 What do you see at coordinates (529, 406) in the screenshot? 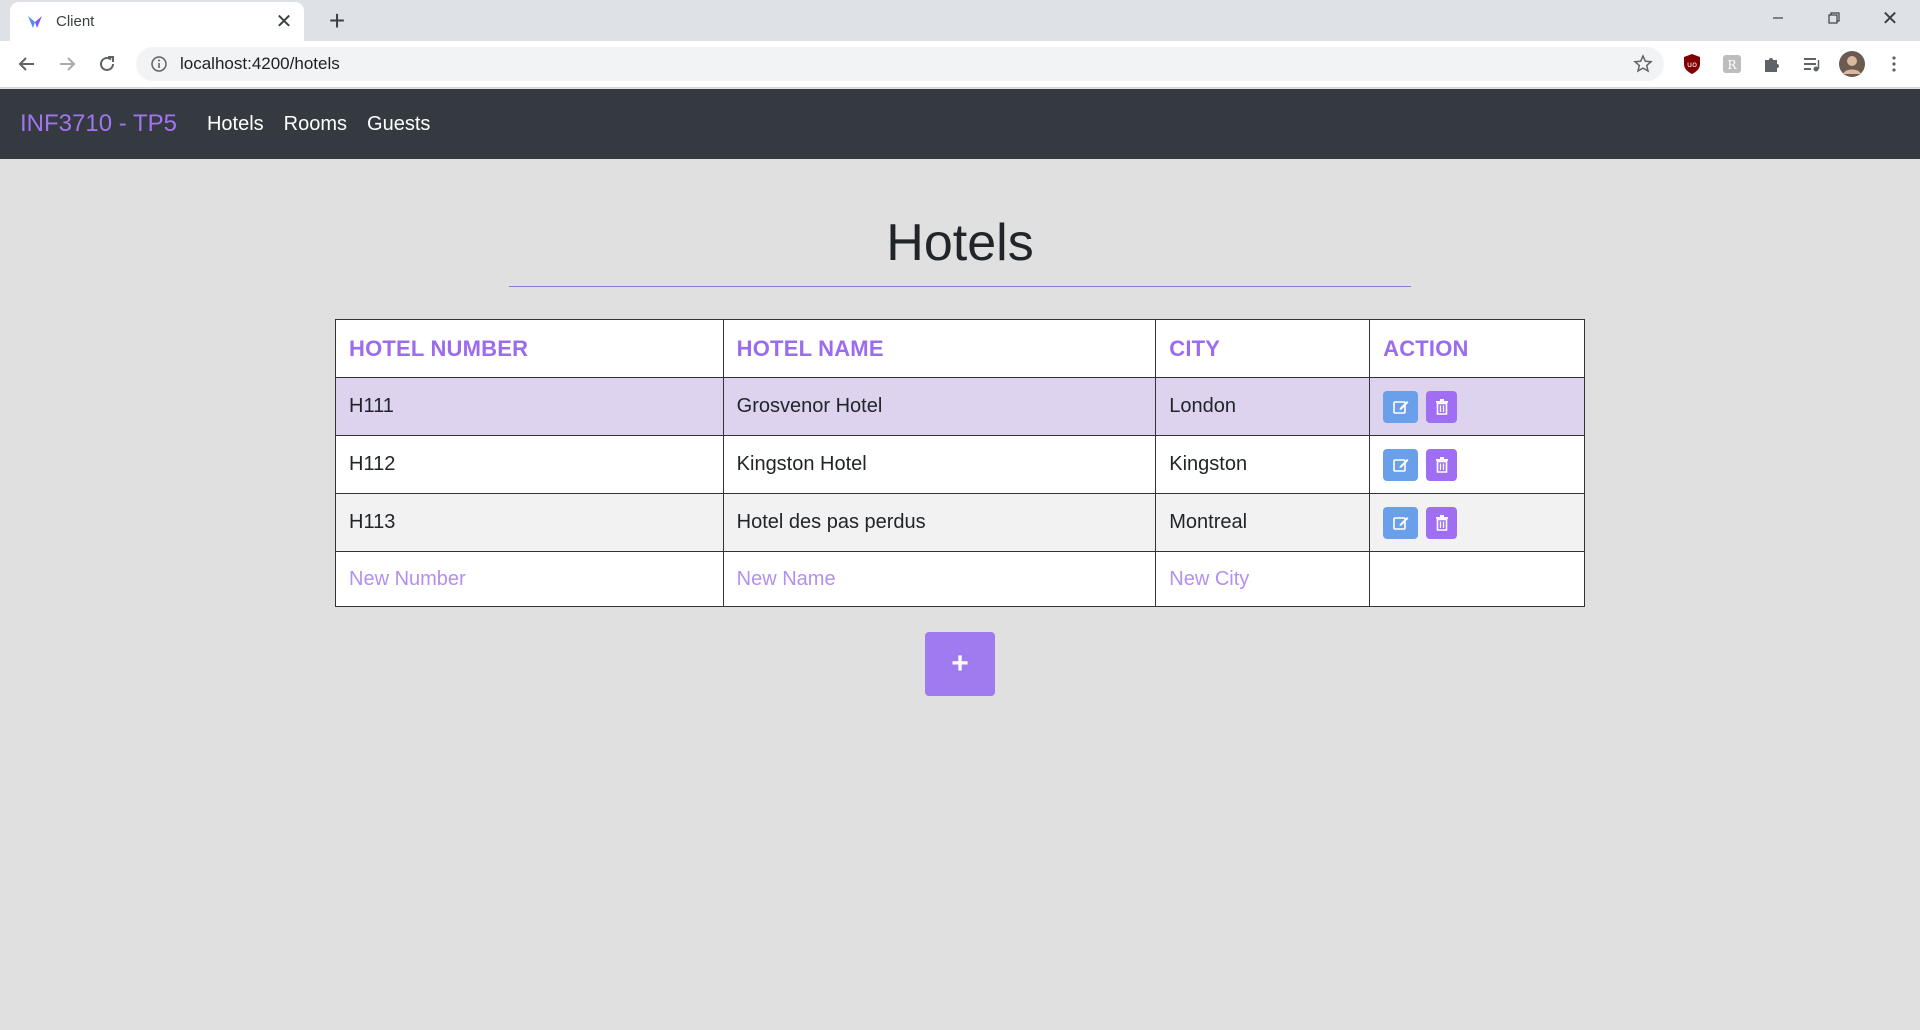
I see `cell-hotel-number: H111` at bounding box center [529, 406].